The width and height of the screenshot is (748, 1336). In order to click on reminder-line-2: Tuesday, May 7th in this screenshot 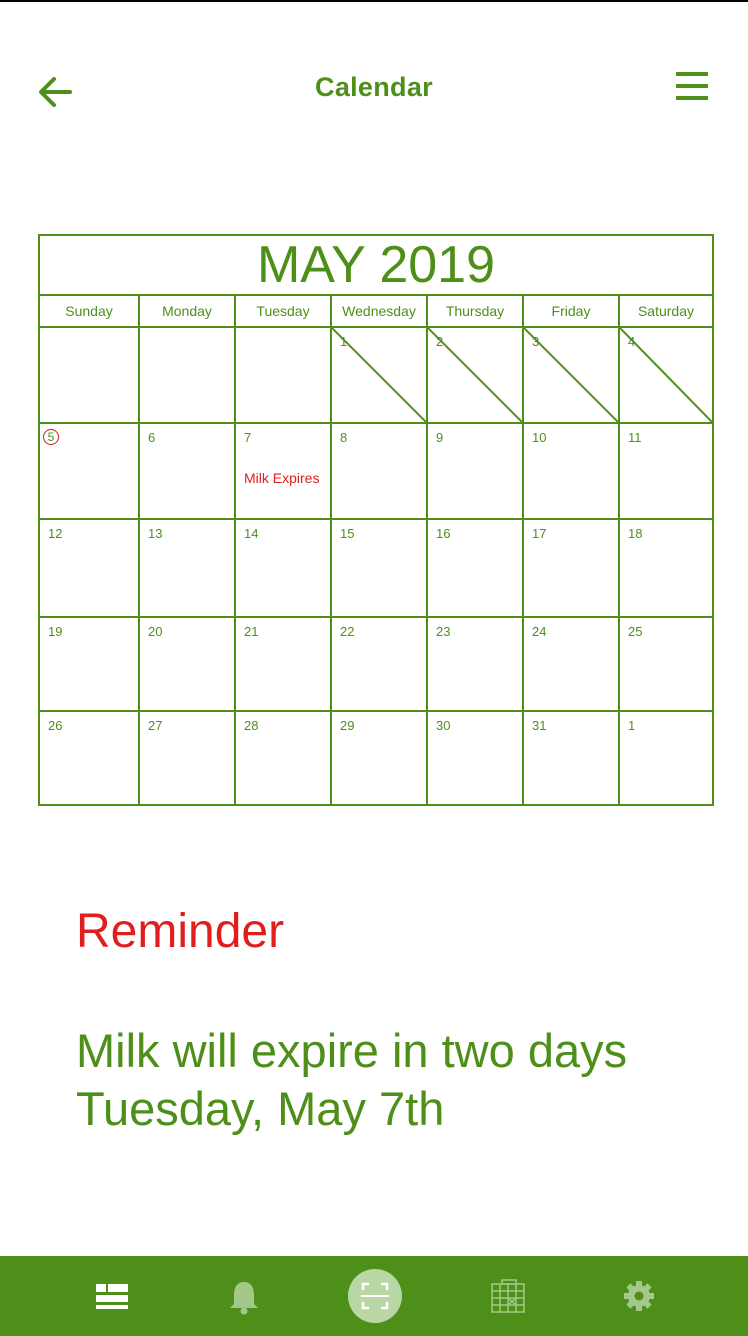, I will do `click(260, 1108)`.